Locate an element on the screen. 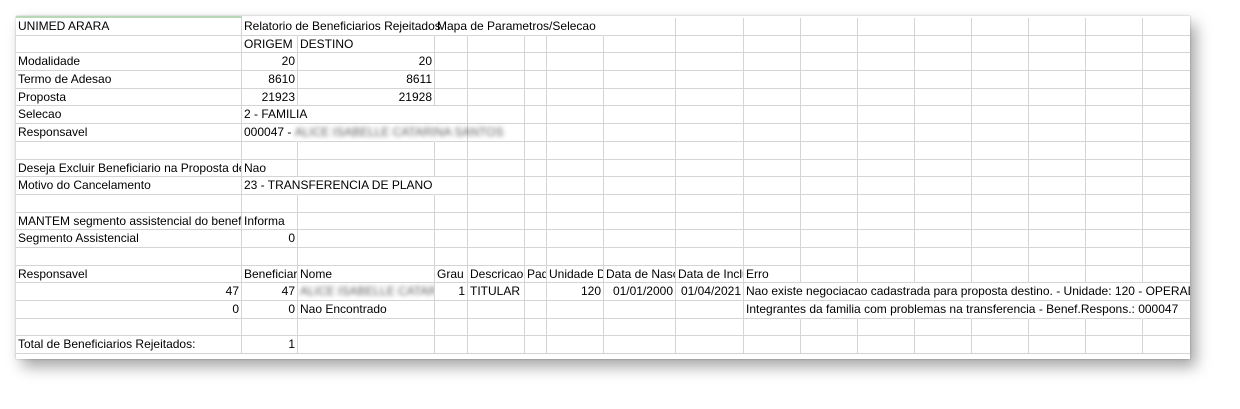 The width and height of the screenshot is (1240, 409). cell-B10: 23 - TRANSFERENCIA DE PLANO is located at coordinates (337, 186).